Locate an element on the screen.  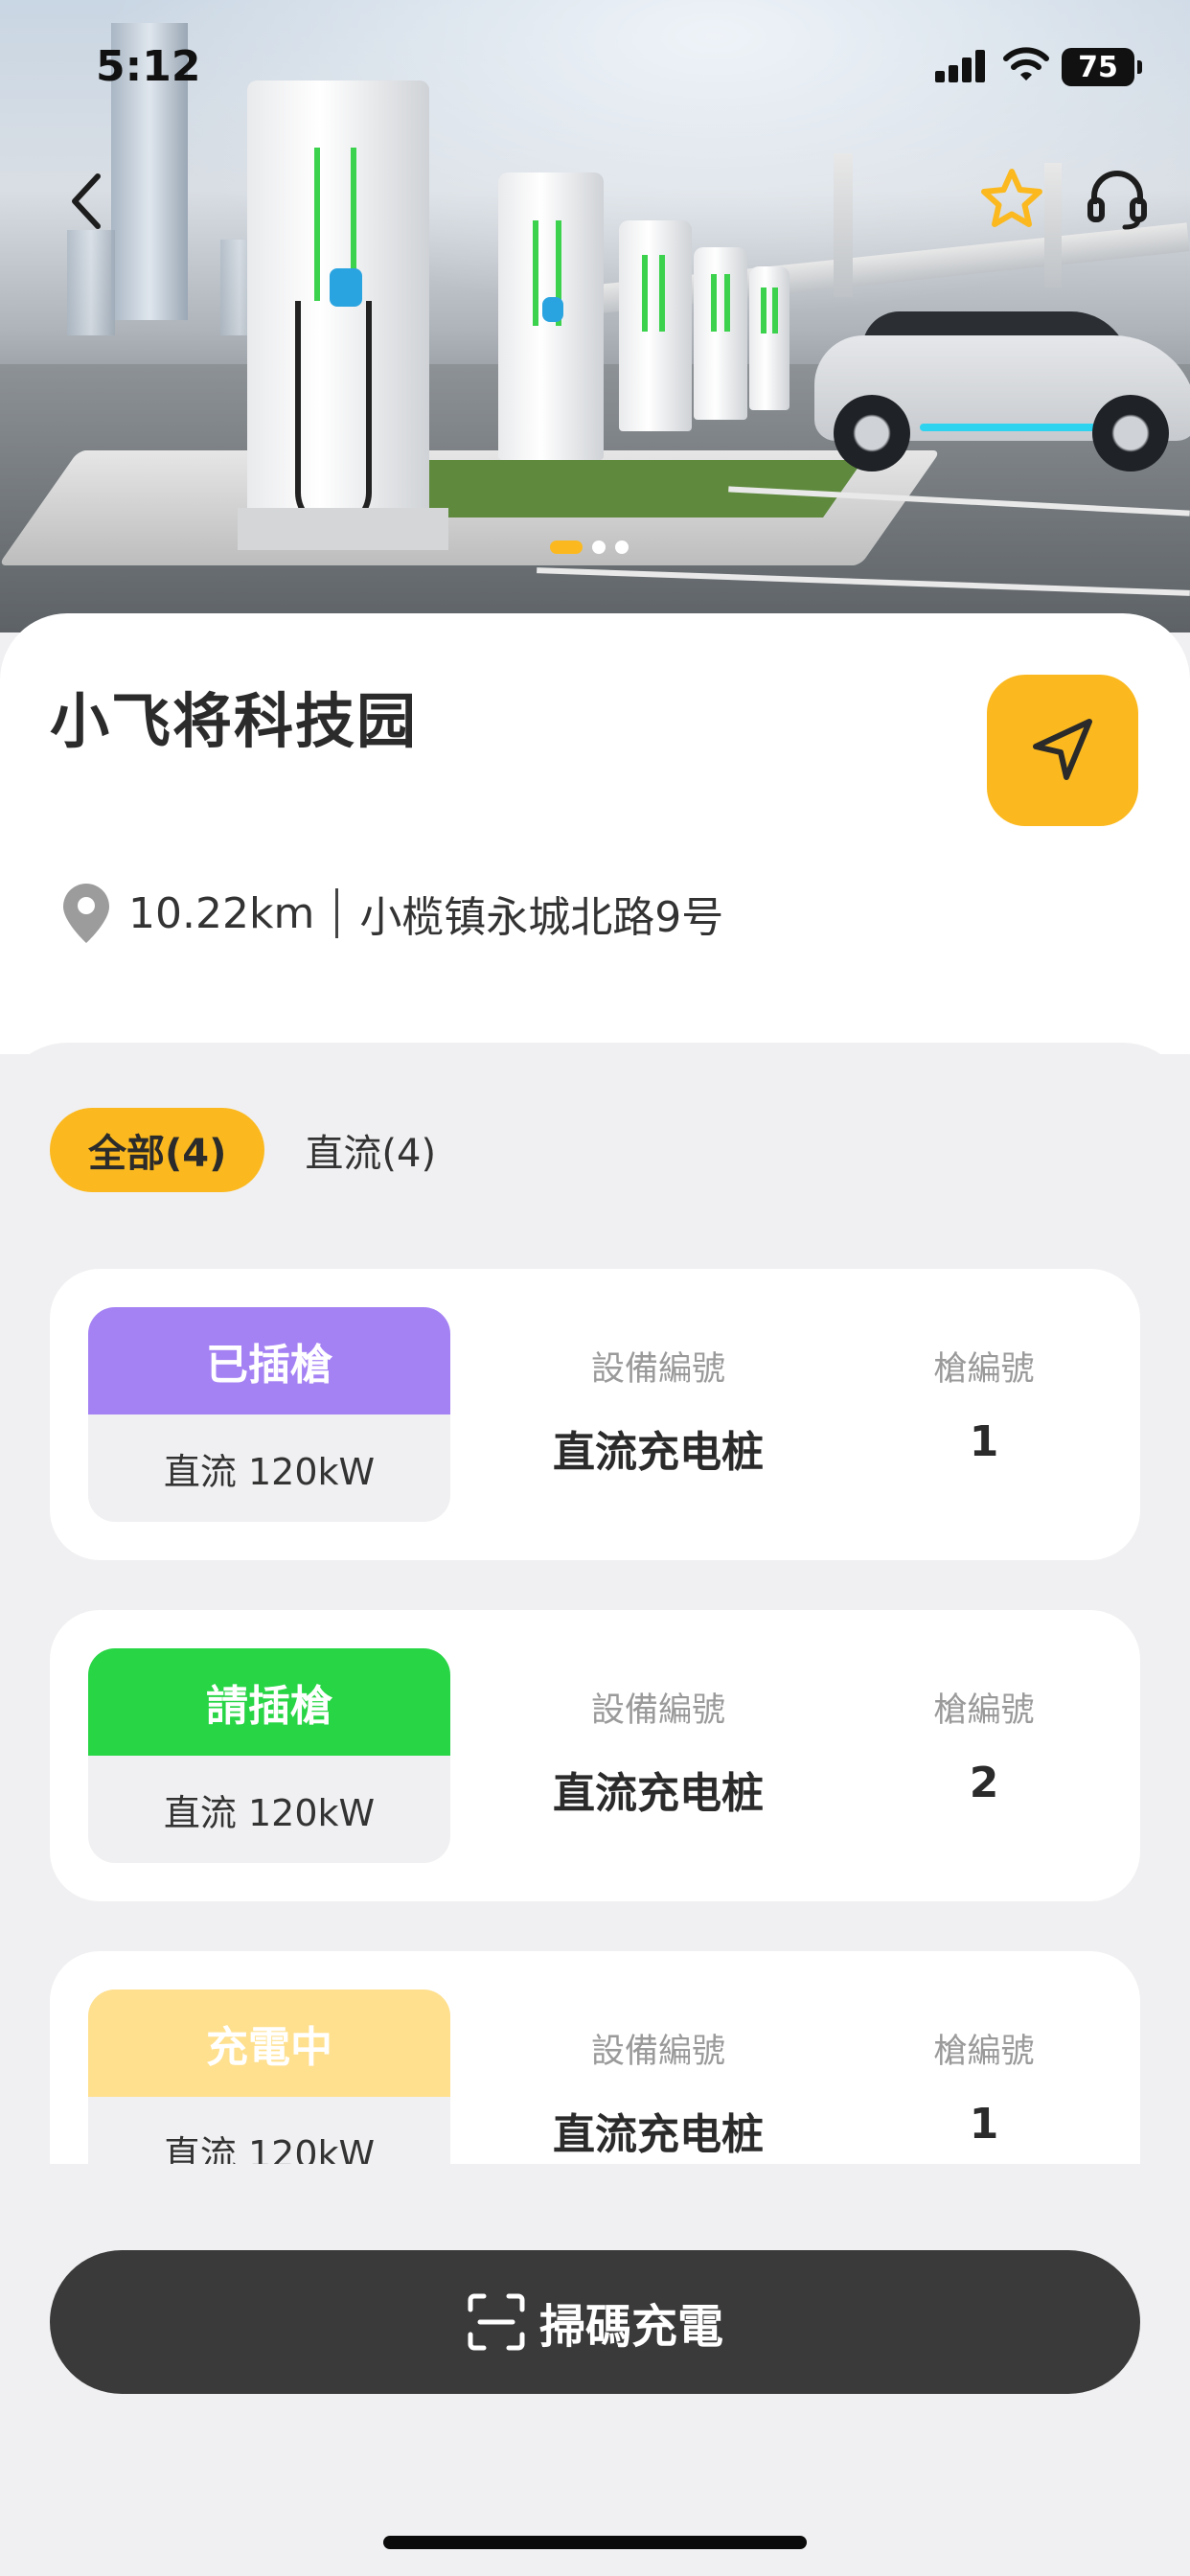
headset-icon is located at coordinates (1117, 200).